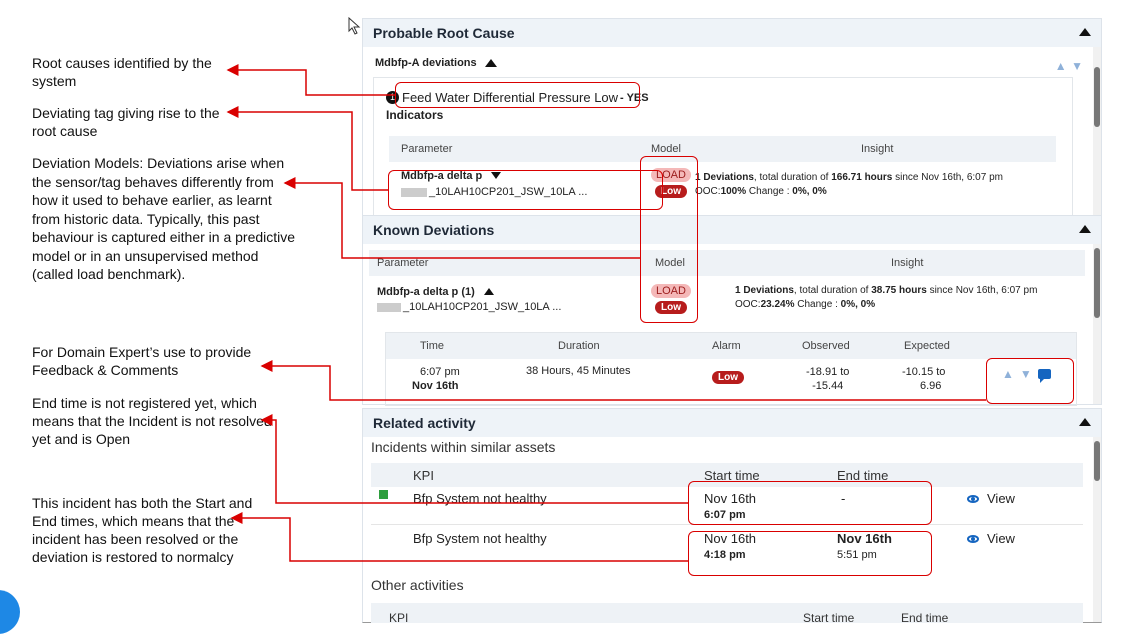 The height and width of the screenshot is (641, 1131). Describe the element at coordinates (623, 380) in the screenshot. I see `arrow-feedback` at that location.